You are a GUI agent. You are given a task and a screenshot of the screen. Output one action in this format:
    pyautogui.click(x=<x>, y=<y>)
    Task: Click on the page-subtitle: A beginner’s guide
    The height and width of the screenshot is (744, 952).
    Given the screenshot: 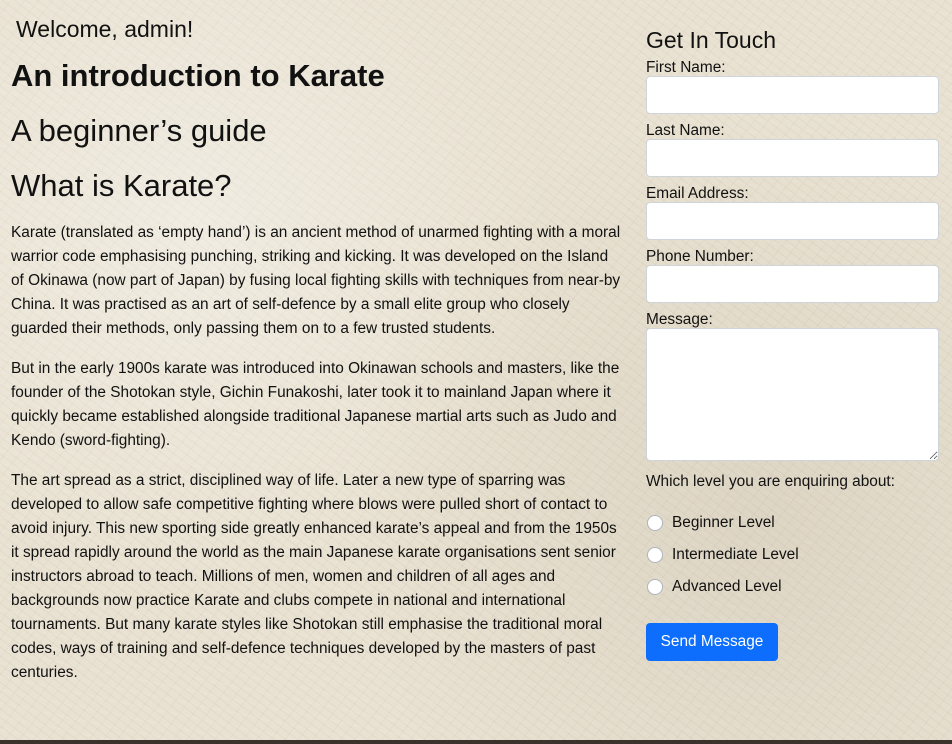 What is the action you would take?
    pyautogui.click(x=139, y=130)
    